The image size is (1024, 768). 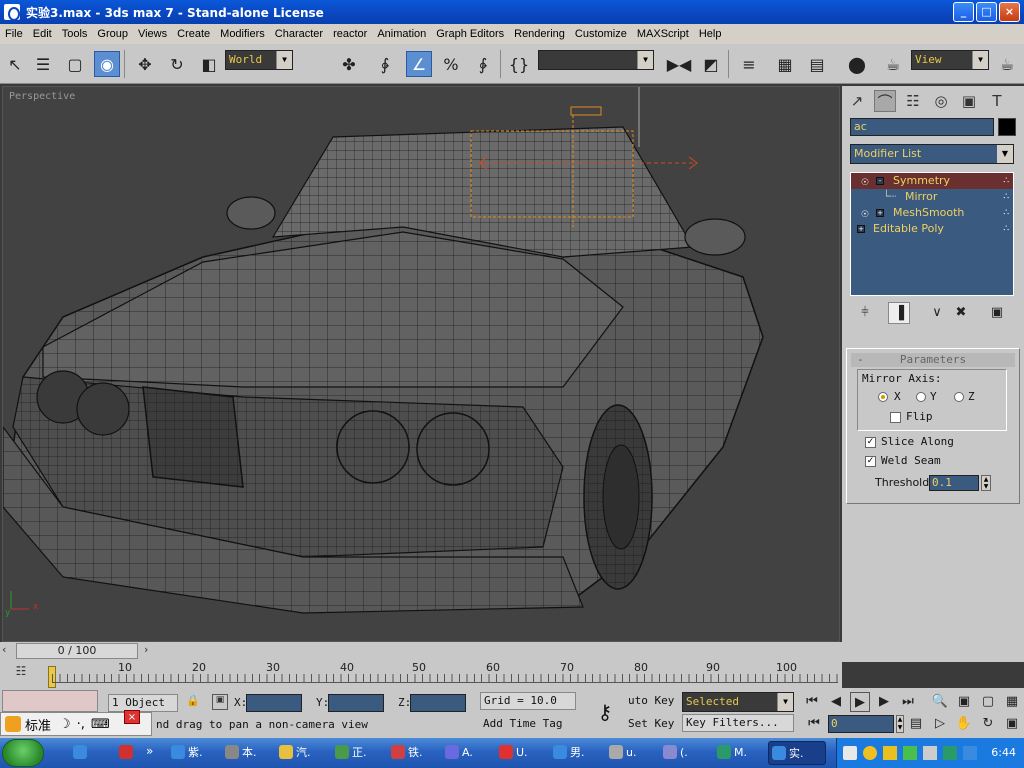 I want to click on angle-snap-icon: ∠, so click(x=419, y=64).